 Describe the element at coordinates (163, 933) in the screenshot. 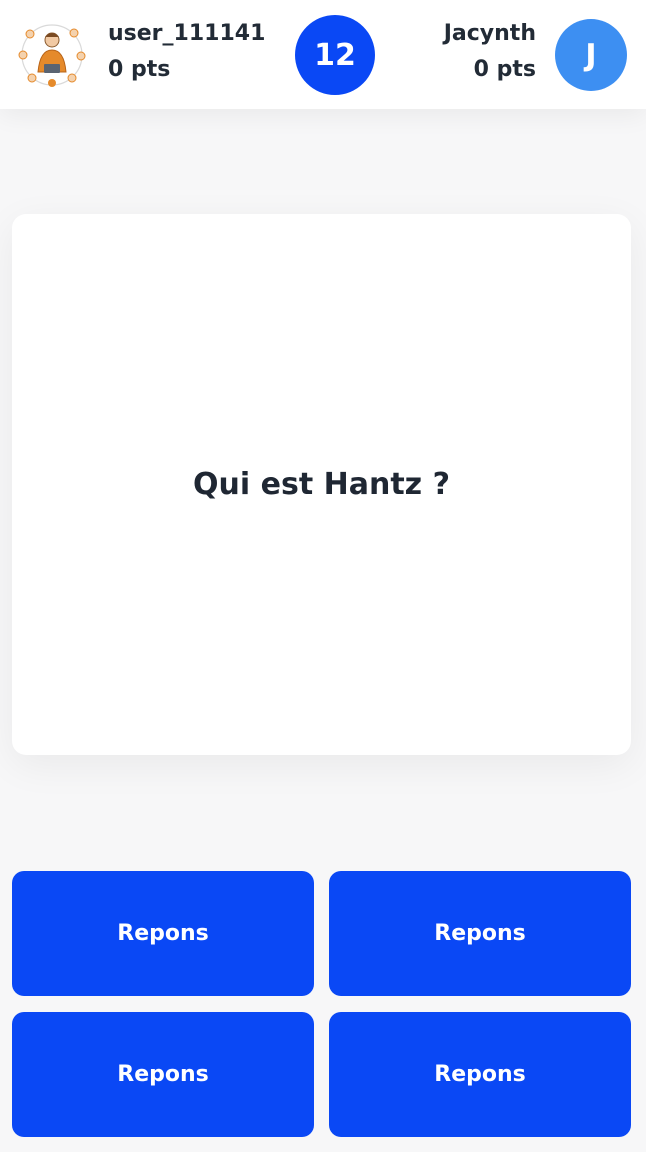

I see `answer-button-1: Repons` at that location.